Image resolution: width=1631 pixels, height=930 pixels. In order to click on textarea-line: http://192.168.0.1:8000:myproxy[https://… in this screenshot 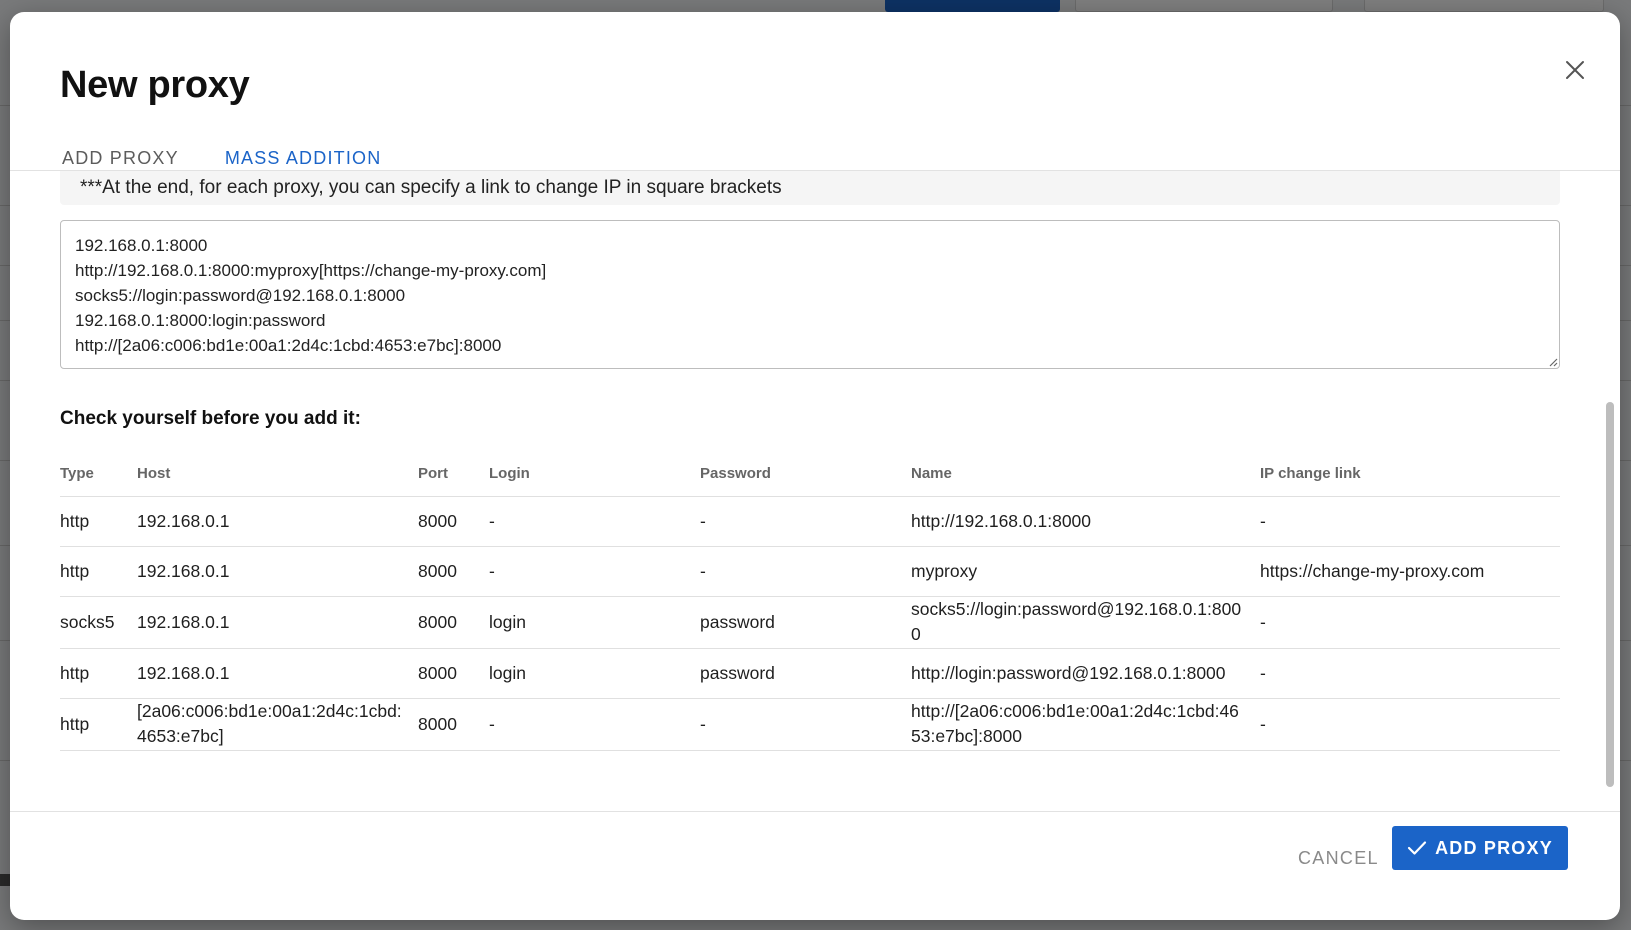, I will do `click(311, 270)`.